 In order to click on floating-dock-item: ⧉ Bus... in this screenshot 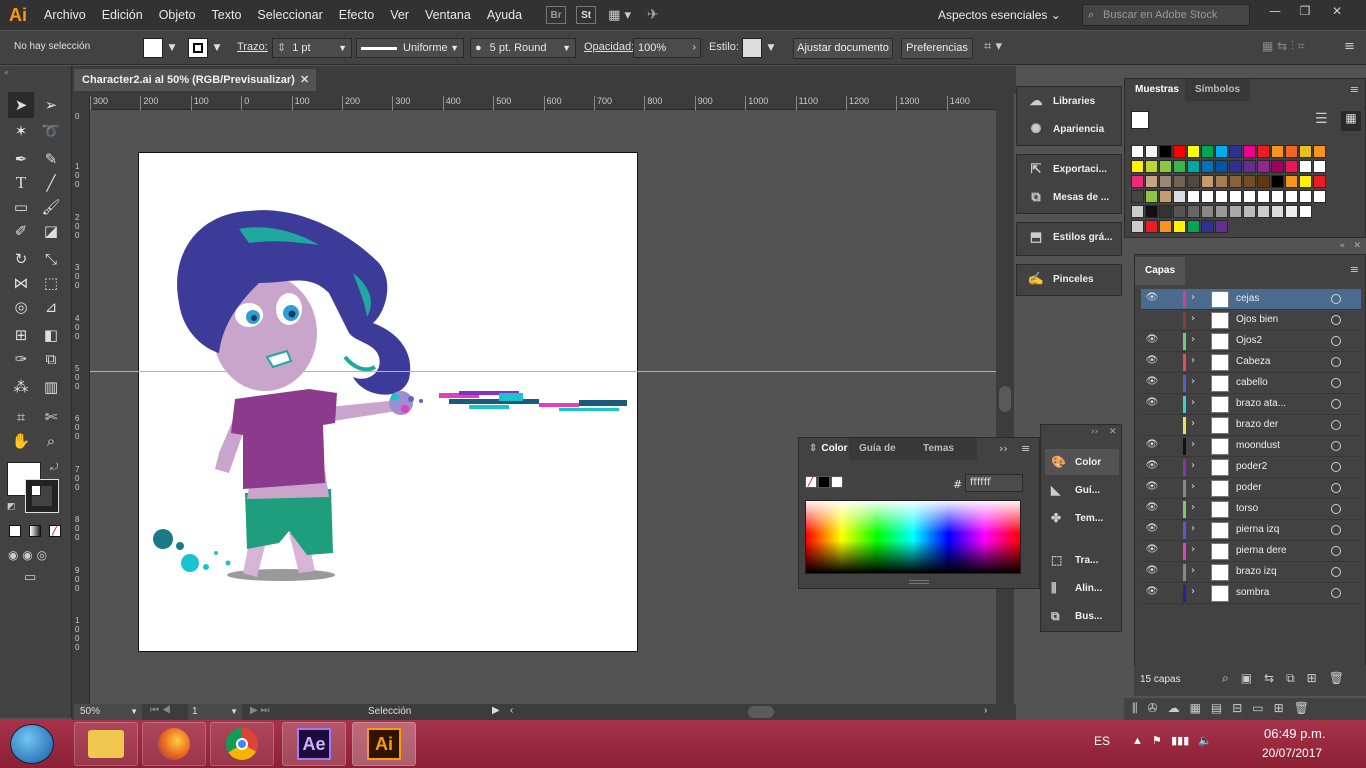, I will do `click(1082, 616)`.